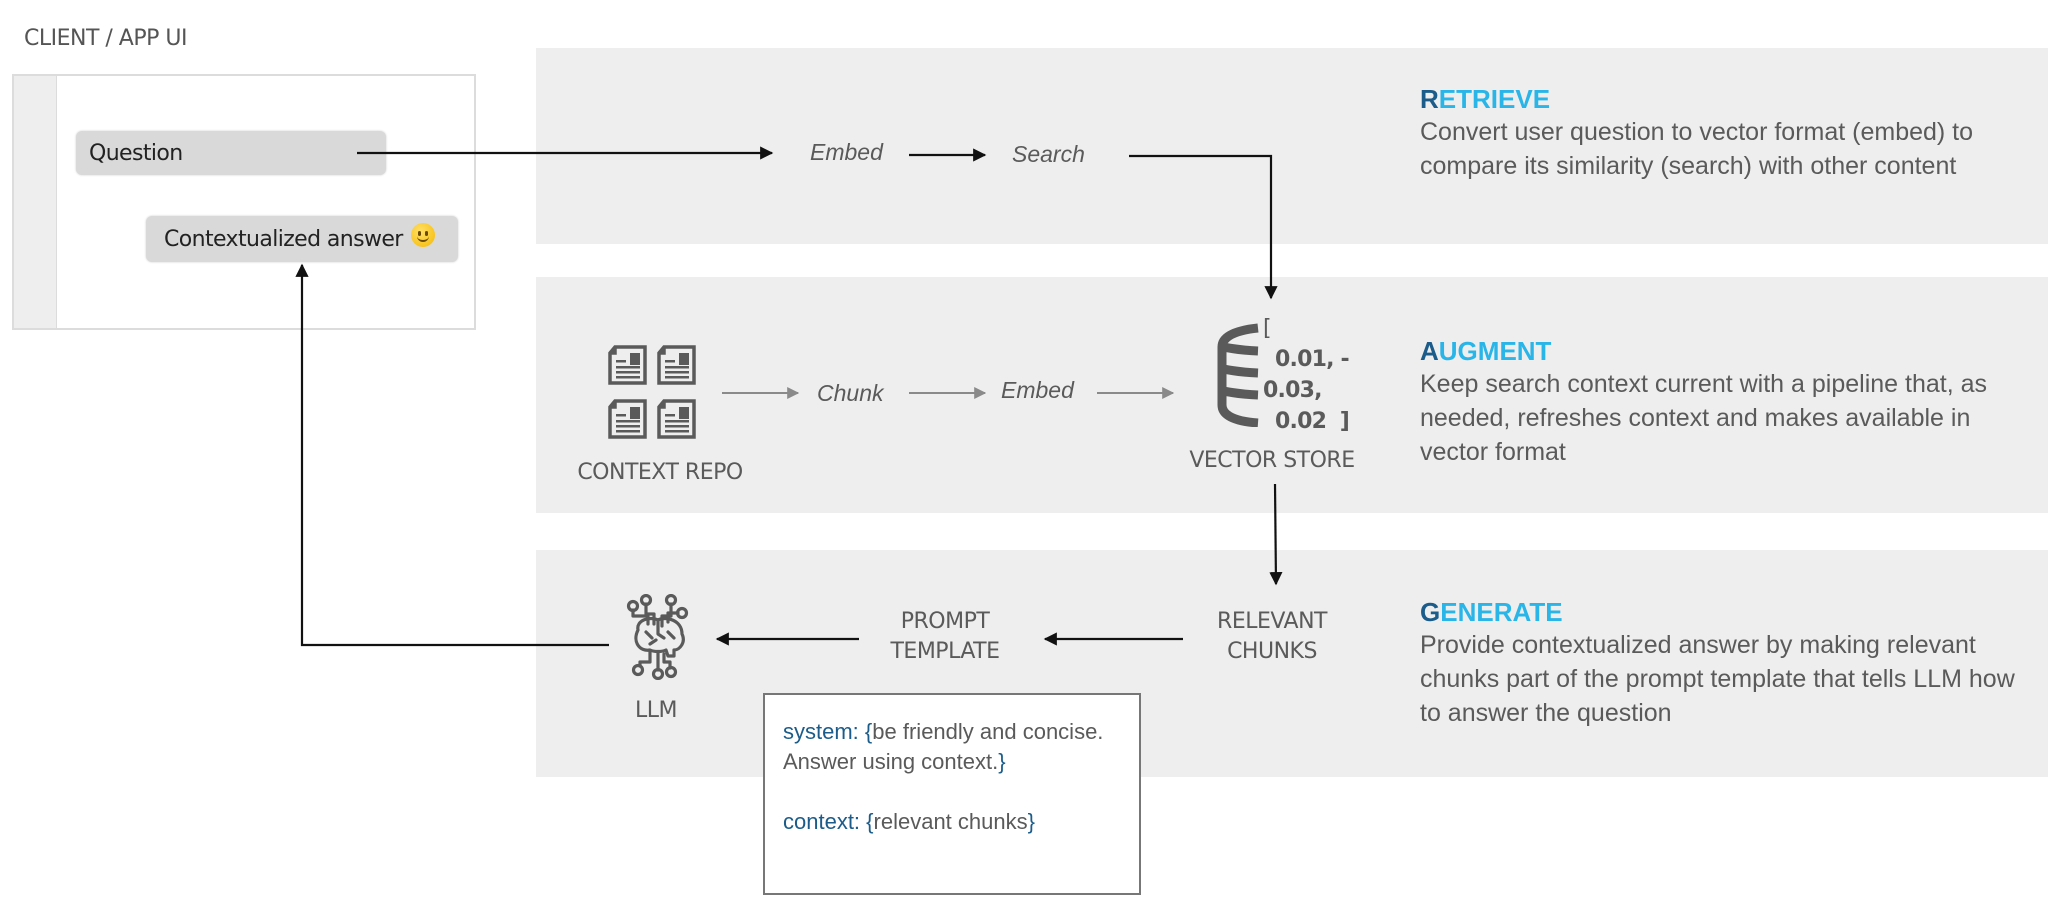  Describe the element at coordinates (660, 472) in the screenshot. I see `context-repo-label: CONTEXT REPO` at that location.